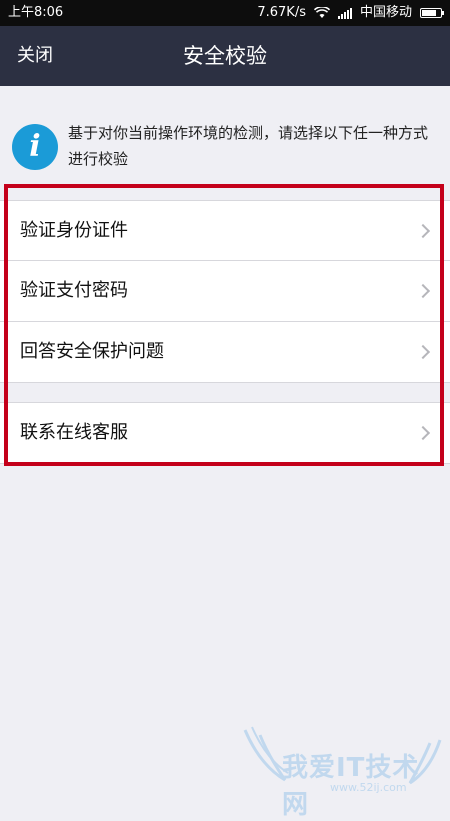 The width and height of the screenshot is (450, 821). Describe the element at coordinates (225, 352) in the screenshot. I see `option-security-question: 回答安全保护问题` at that location.